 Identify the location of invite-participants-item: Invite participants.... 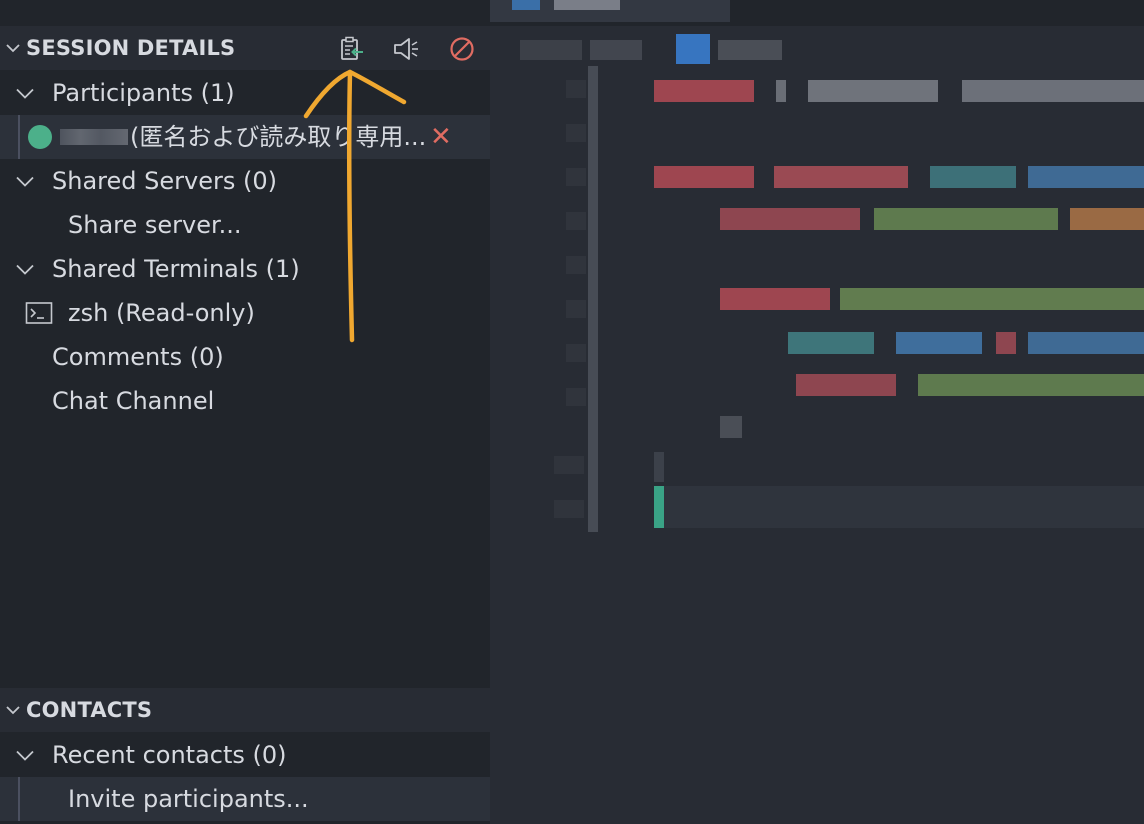
(245, 799).